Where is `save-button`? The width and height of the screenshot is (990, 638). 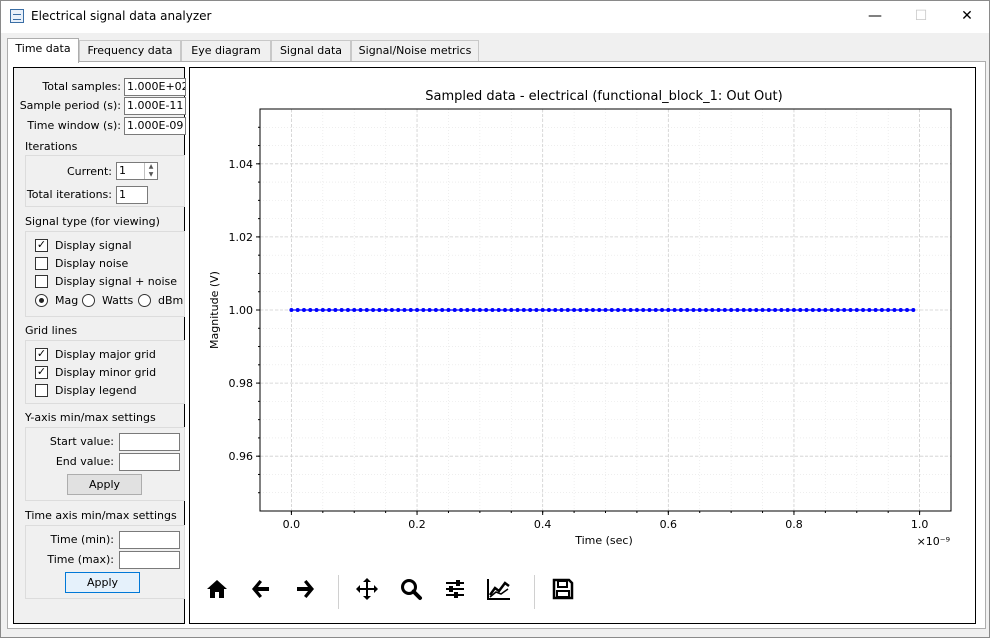
save-button is located at coordinates (563, 592).